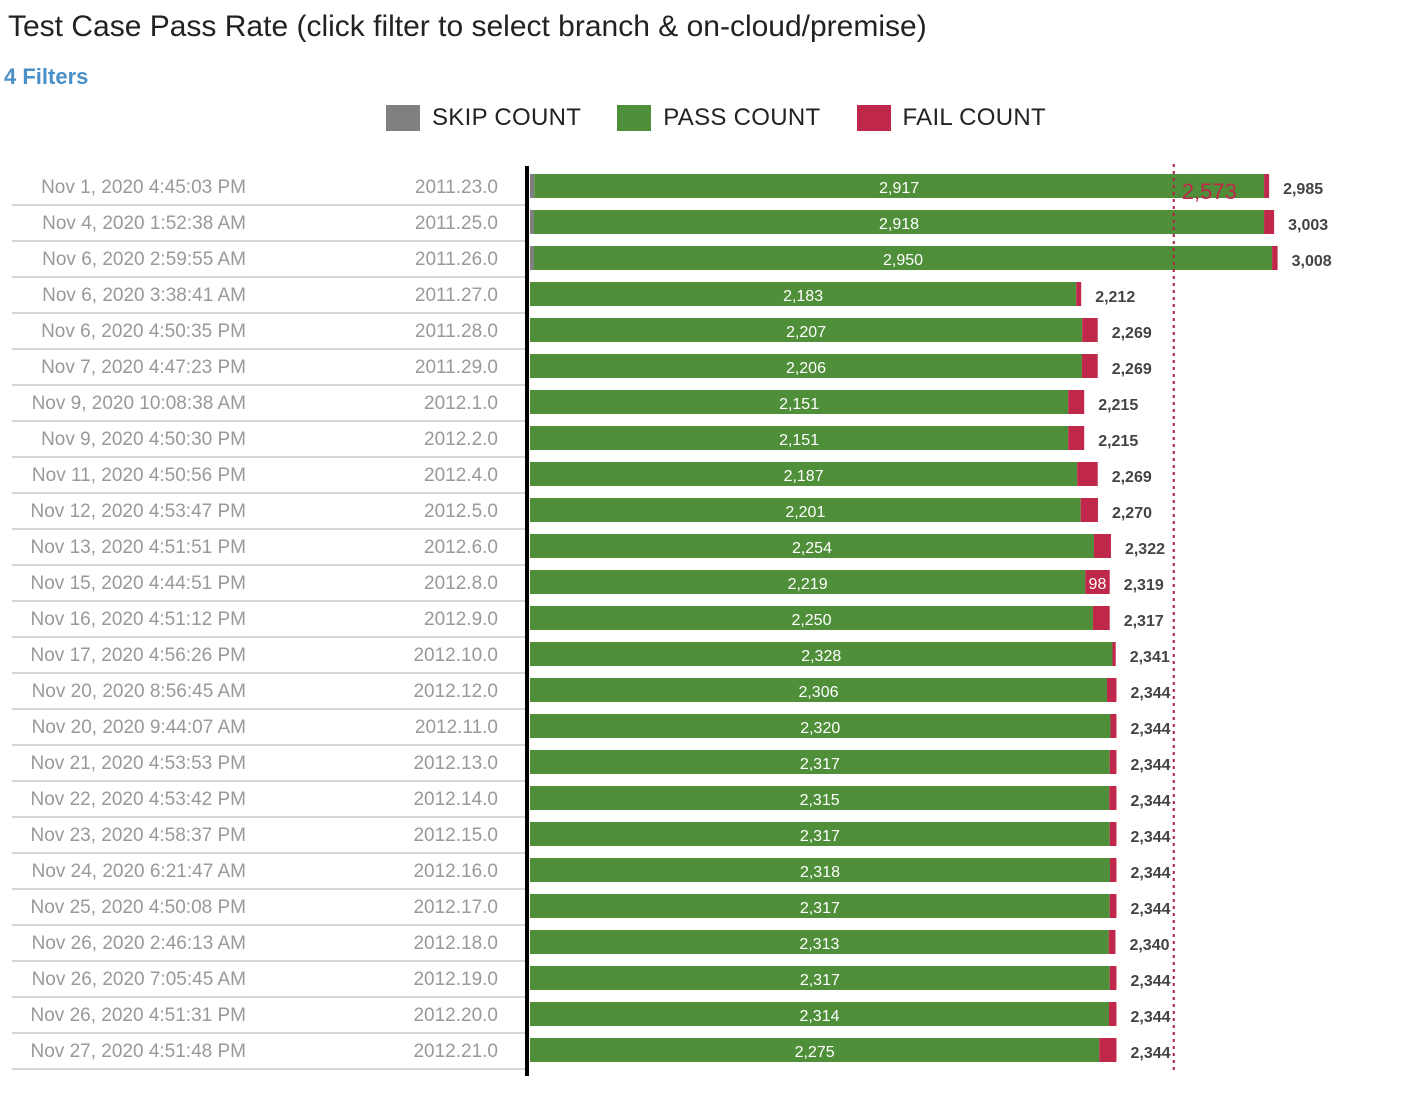 This screenshot has height=1112, width=1404. Describe the element at coordinates (139, 871) in the screenshot. I see `row-date-label: Nov 24, 2020 6:21:47 AM` at that location.